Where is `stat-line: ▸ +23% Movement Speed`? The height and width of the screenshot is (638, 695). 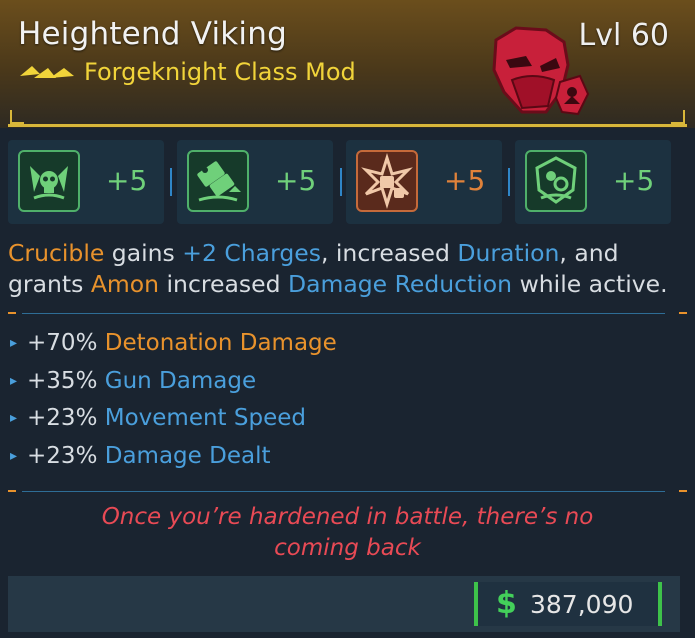 stat-line: ▸ +23% Movement Speed is located at coordinates (158, 418).